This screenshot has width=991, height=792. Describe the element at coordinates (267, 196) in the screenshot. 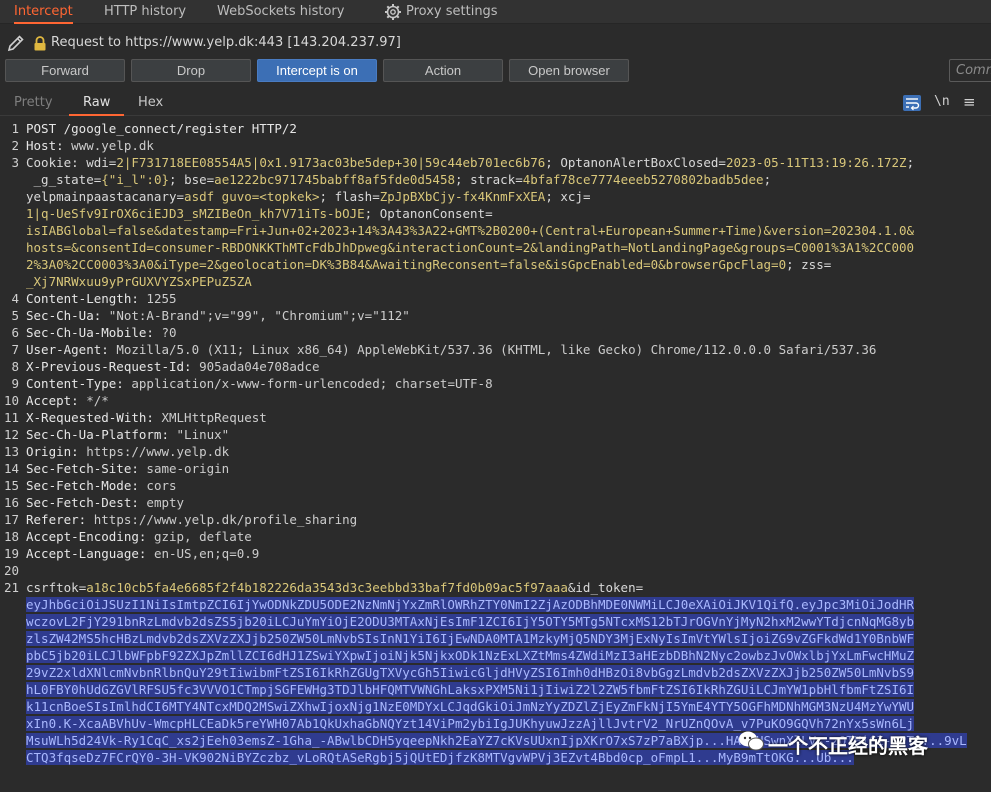

I see `code-token: guvo=<topkek>` at that location.